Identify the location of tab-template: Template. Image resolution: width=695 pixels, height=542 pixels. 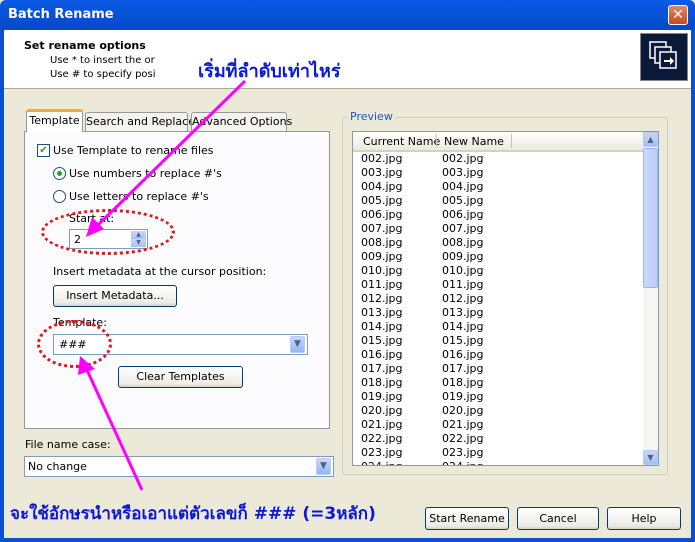
(54, 120).